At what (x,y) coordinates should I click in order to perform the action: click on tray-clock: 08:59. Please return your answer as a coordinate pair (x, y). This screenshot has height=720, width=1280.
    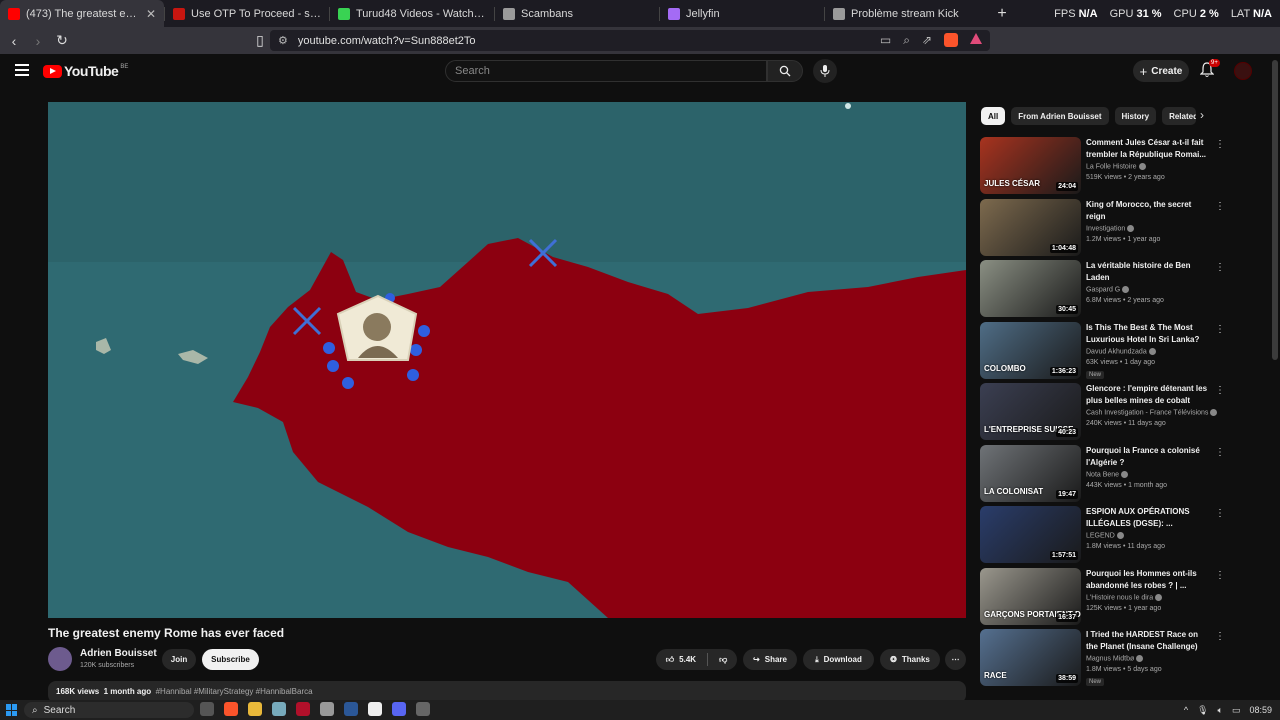
    Looking at the image, I should click on (1260, 710).